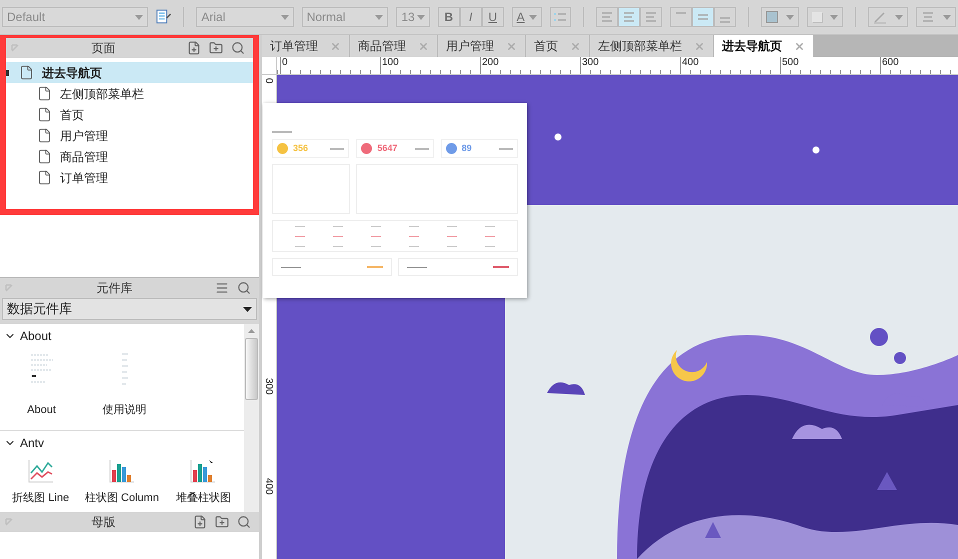  I want to click on document-tab: 订单管理, so click(306, 46).